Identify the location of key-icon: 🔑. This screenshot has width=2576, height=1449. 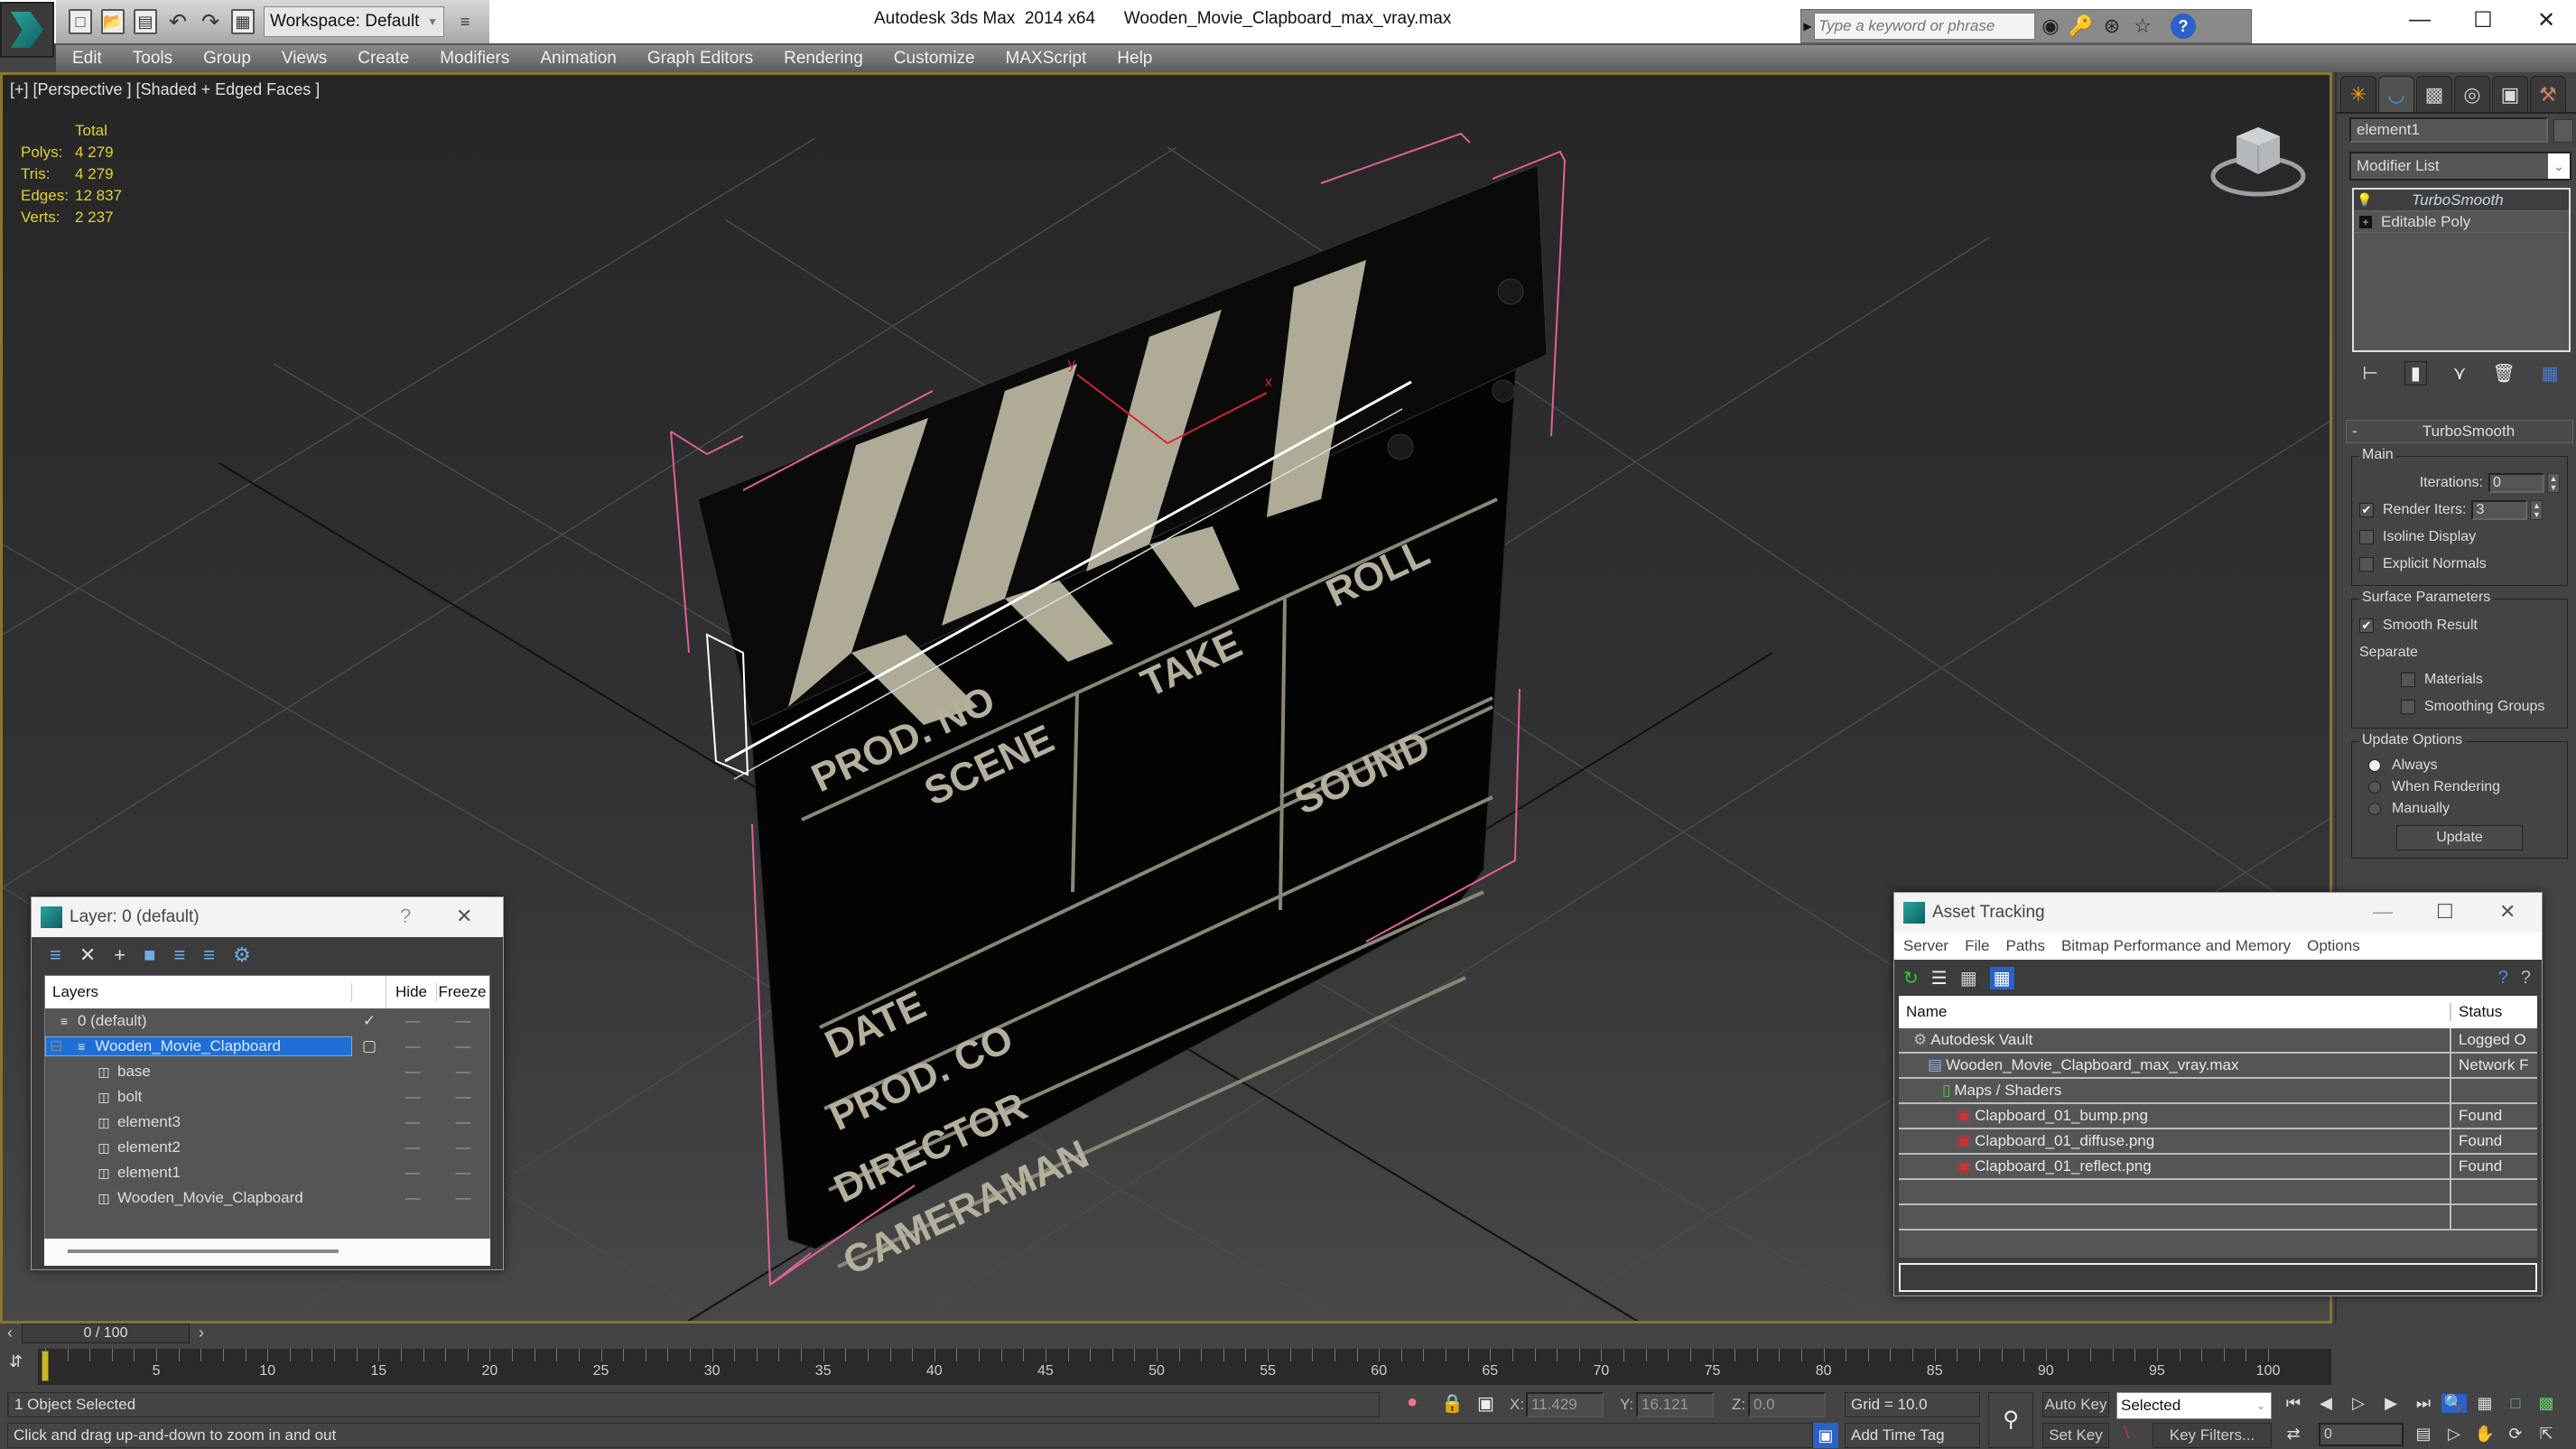
(2081, 26).